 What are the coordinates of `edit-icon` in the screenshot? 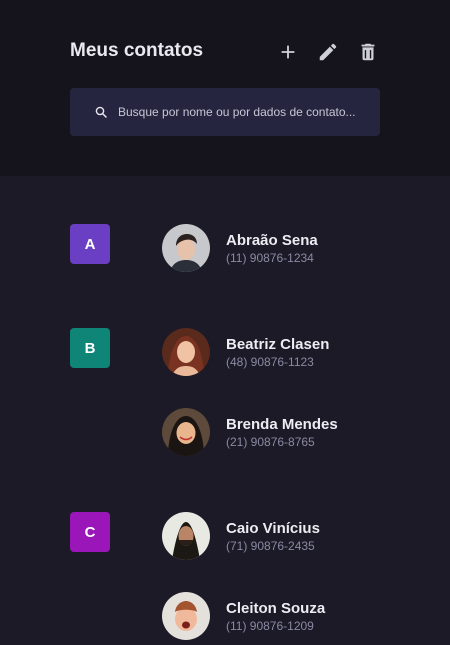 It's located at (328, 52).